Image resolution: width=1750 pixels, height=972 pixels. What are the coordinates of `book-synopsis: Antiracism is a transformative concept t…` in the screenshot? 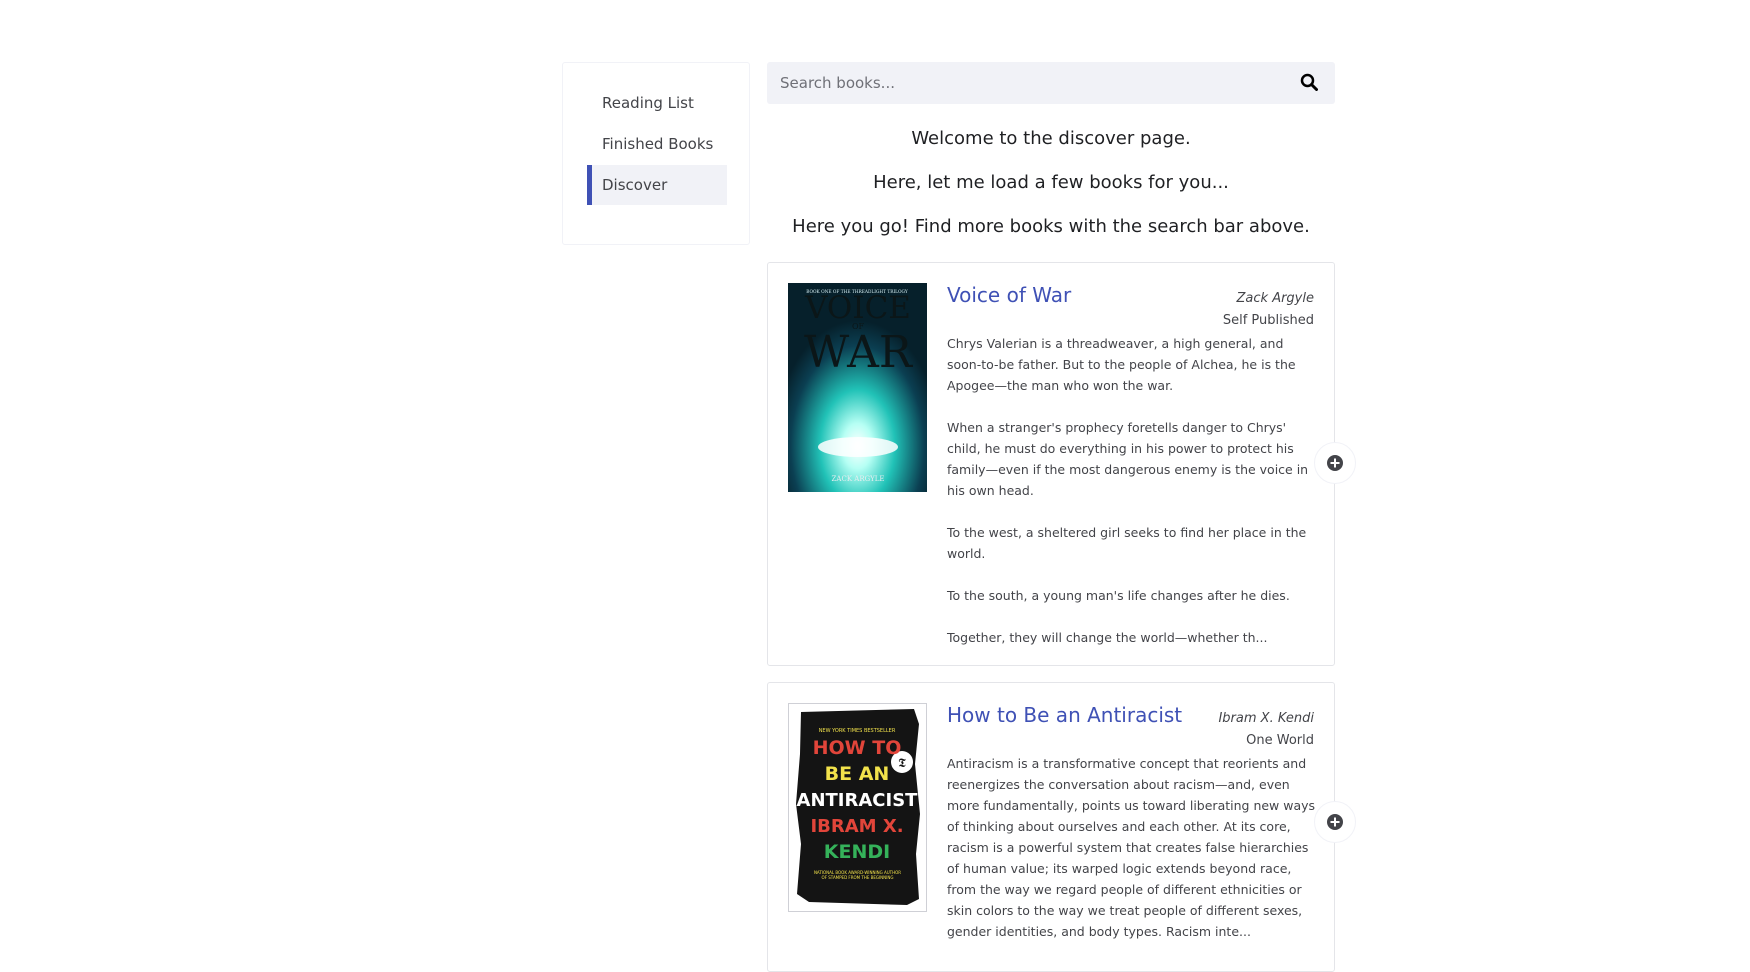 It's located at (1131, 847).